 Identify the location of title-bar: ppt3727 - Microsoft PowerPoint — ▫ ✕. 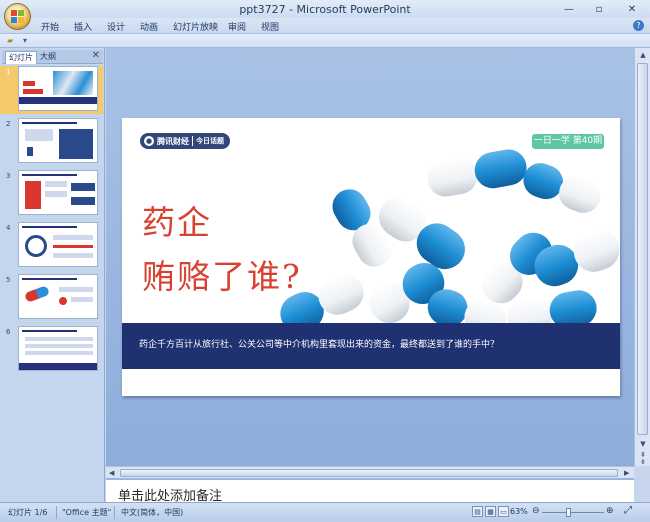
(325, 9).